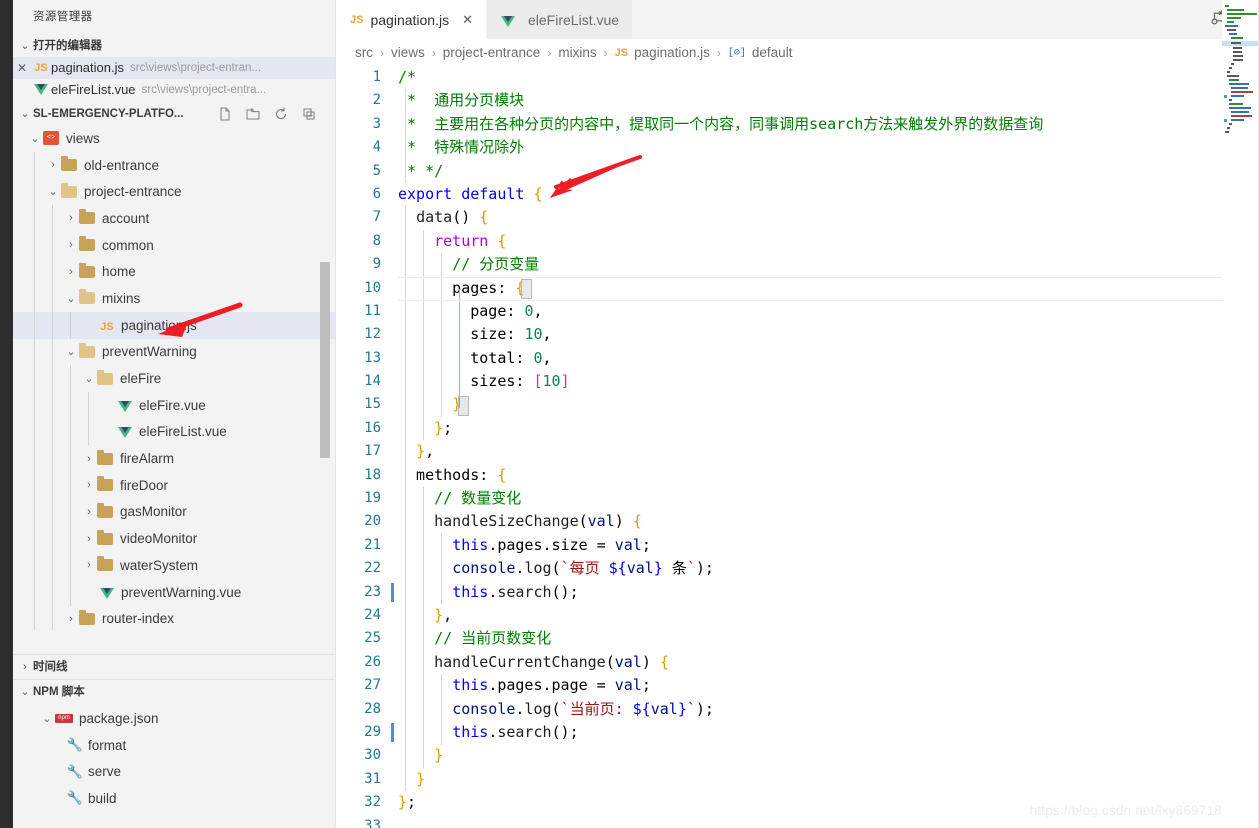 The width and height of the screenshot is (1259, 828). What do you see at coordinates (797, 100) in the screenshot?
I see `code-line: 2 * 通用分页模块` at bounding box center [797, 100].